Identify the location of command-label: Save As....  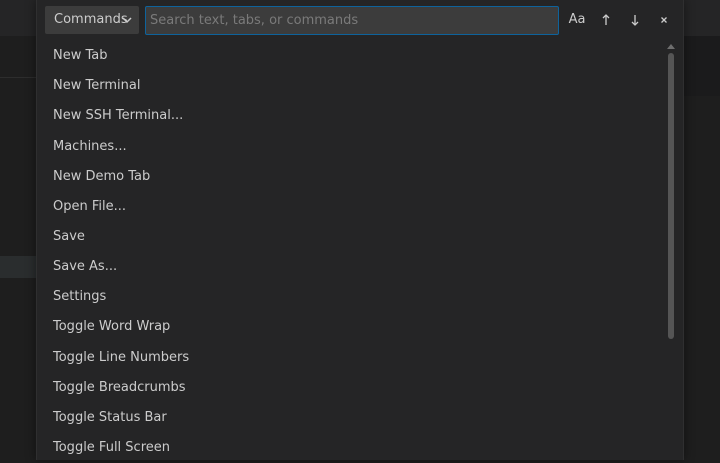
(85, 266).